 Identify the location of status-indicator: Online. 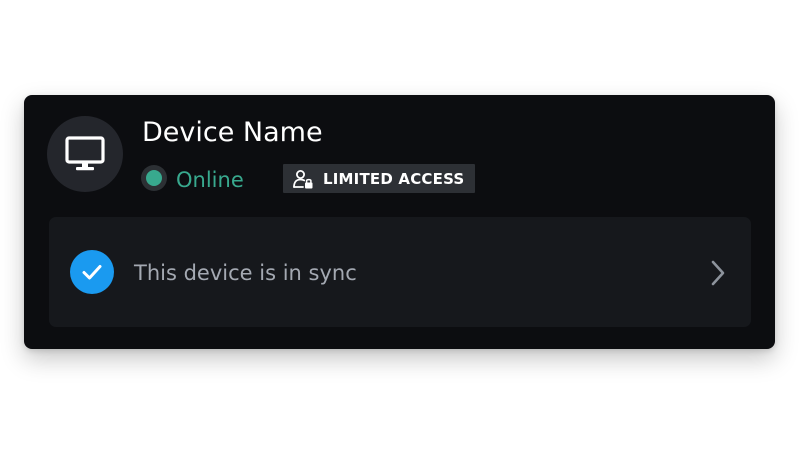
(192, 178).